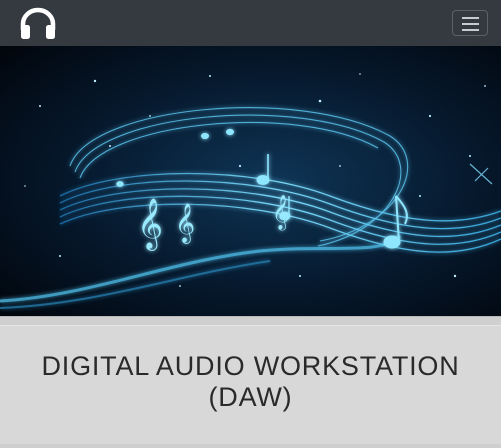 The width and height of the screenshot is (501, 448). Describe the element at coordinates (250, 446) in the screenshot. I see `bottom-divider` at that location.